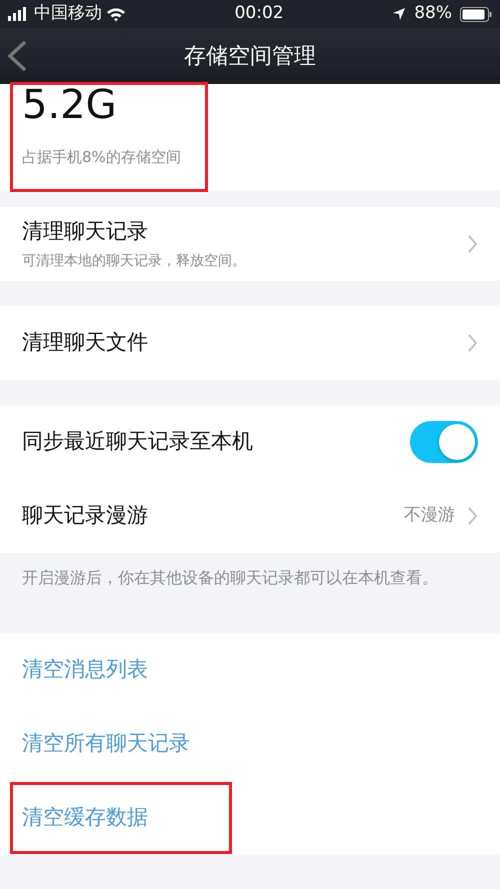  Describe the element at coordinates (433, 14) in the screenshot. I see `battery-percent: 88%` at that location.